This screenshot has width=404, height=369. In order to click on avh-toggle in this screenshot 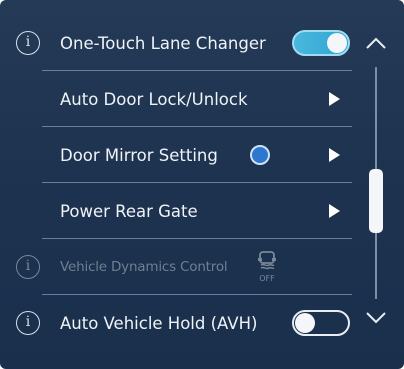, I will do `click(321, 323)`.